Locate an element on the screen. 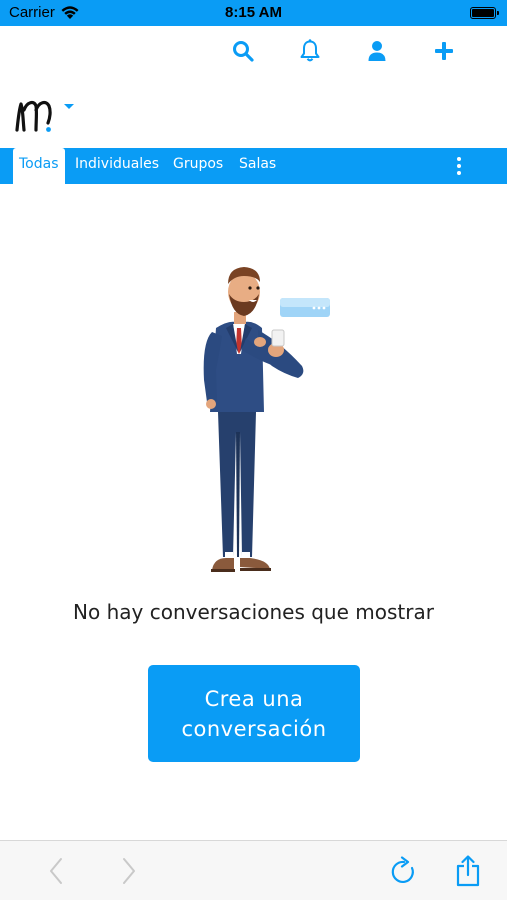 This screenshot has height=900, width=507. tab-salas: Salas is located at coordinates (257, 166).